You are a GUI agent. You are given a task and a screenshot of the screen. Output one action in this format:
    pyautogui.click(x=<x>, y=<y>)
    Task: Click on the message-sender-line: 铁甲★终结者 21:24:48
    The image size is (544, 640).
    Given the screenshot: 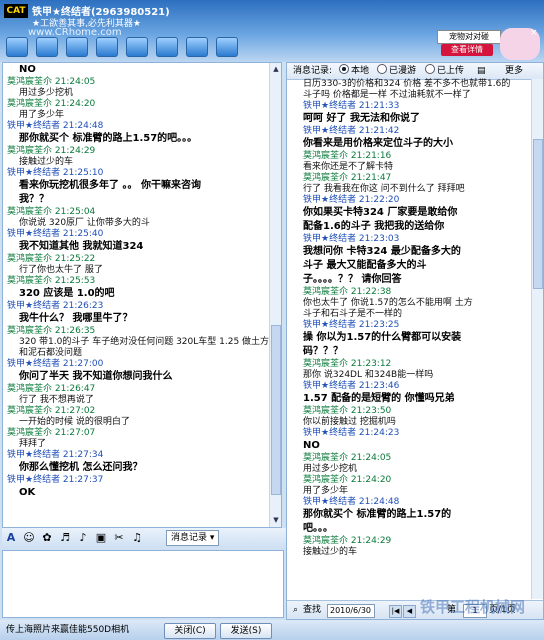 What is the action you would take?
    pyautogui.click(x=351, y=502)
    